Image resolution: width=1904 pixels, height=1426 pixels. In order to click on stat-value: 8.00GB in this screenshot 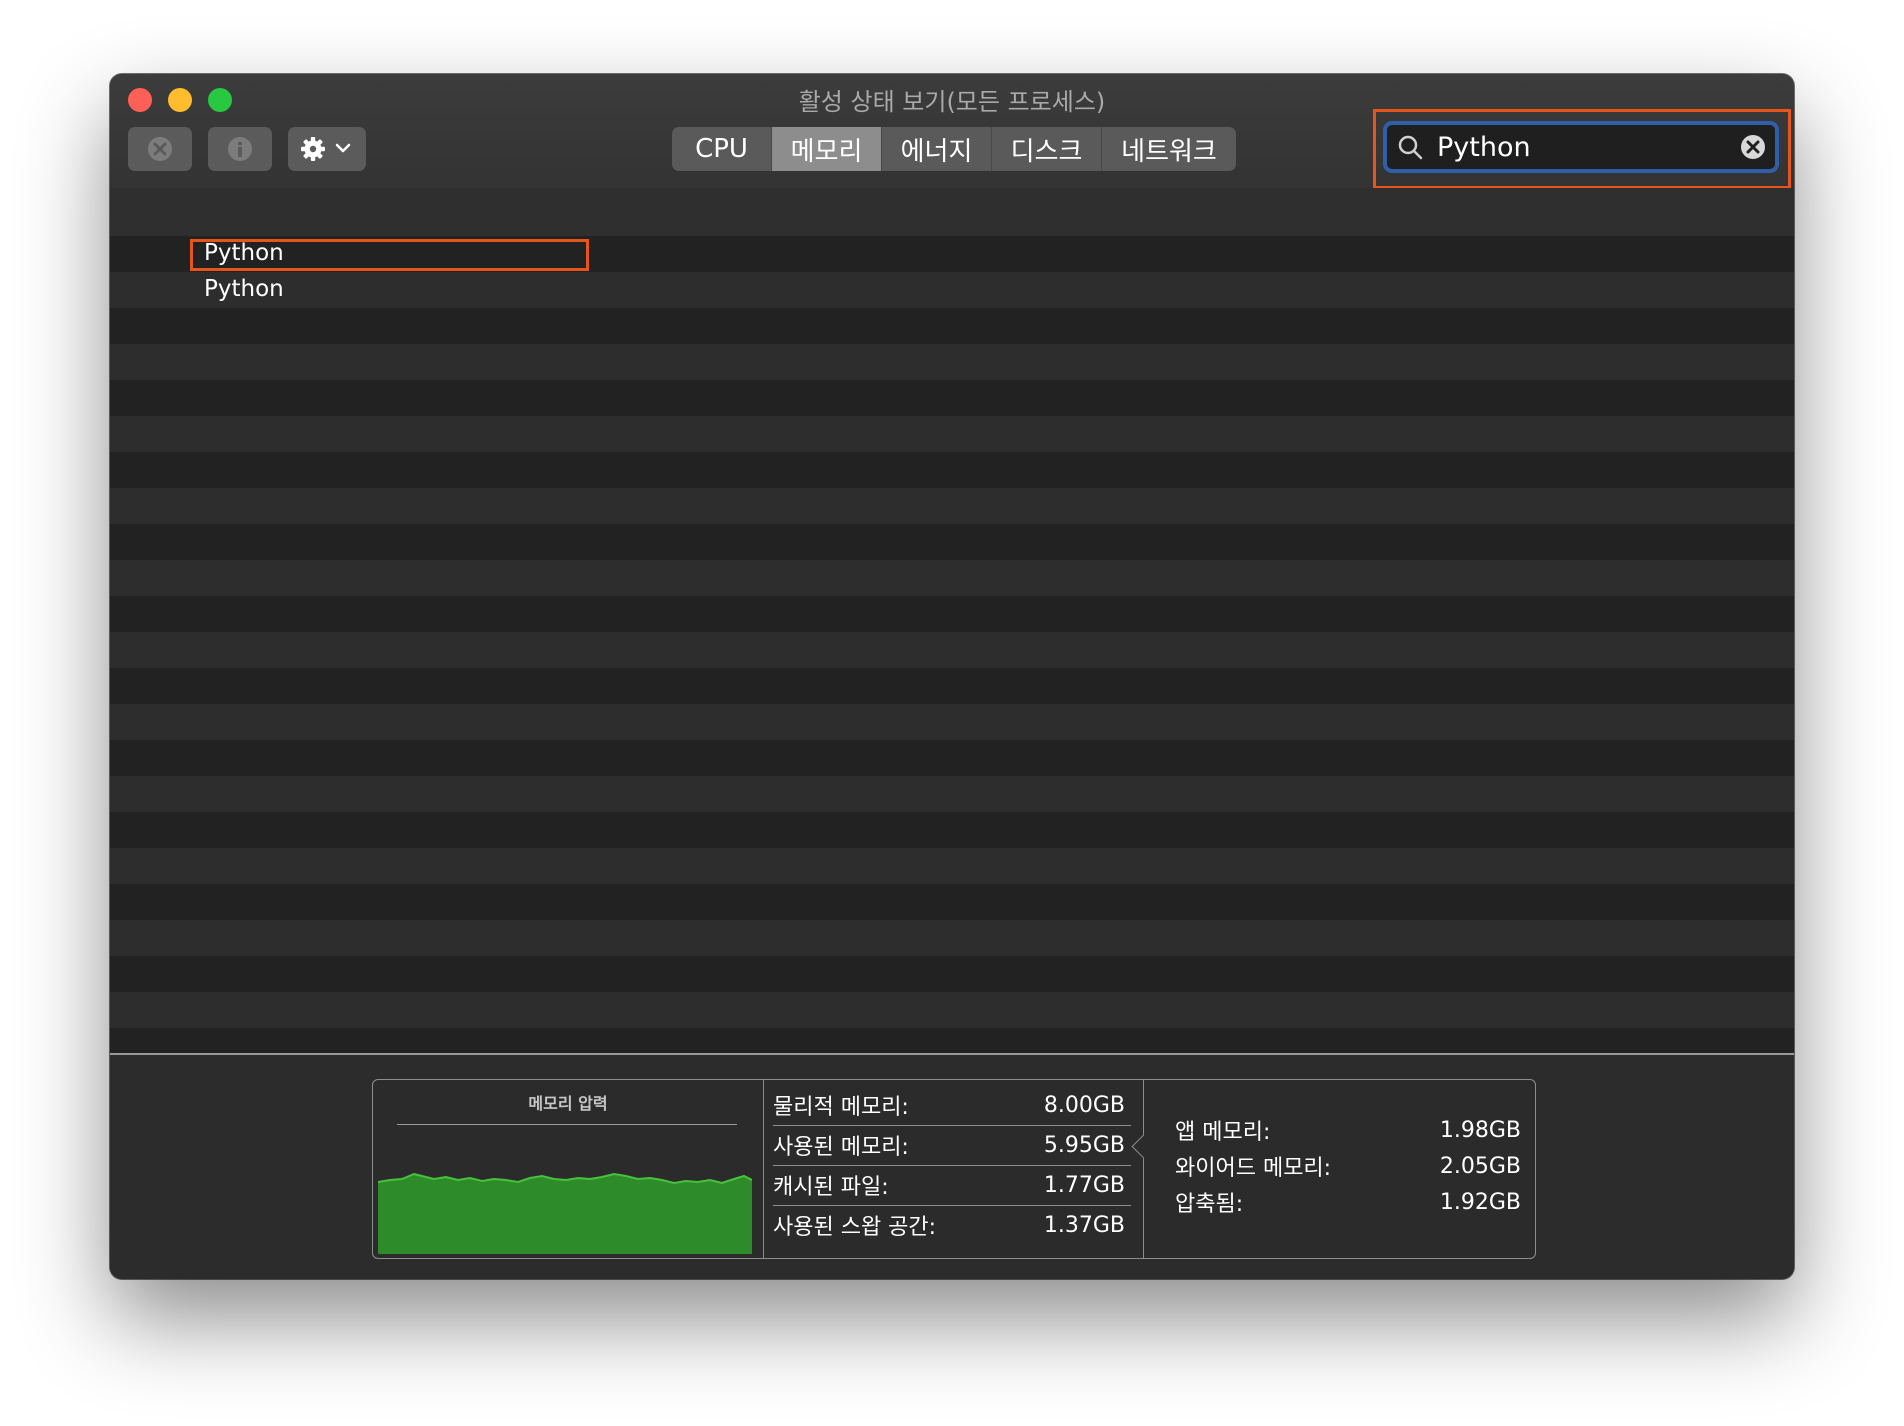, I will do `click(1084, 1105)`.